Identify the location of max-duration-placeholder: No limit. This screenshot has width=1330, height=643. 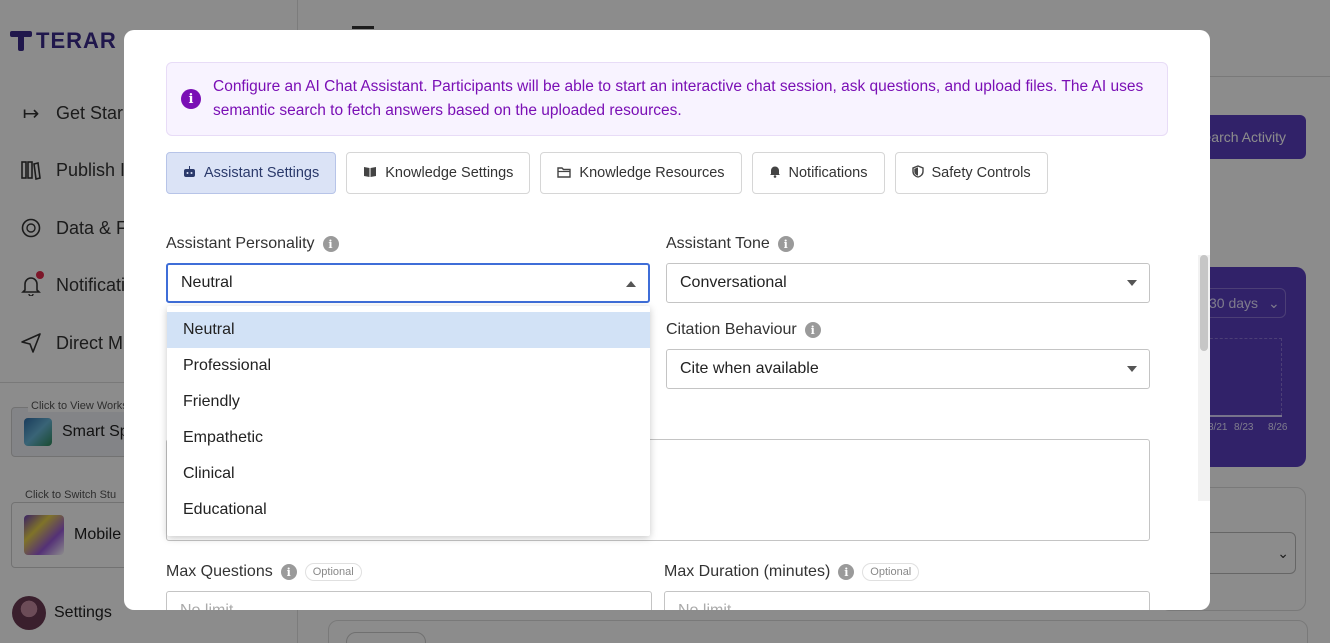
(704, 606).